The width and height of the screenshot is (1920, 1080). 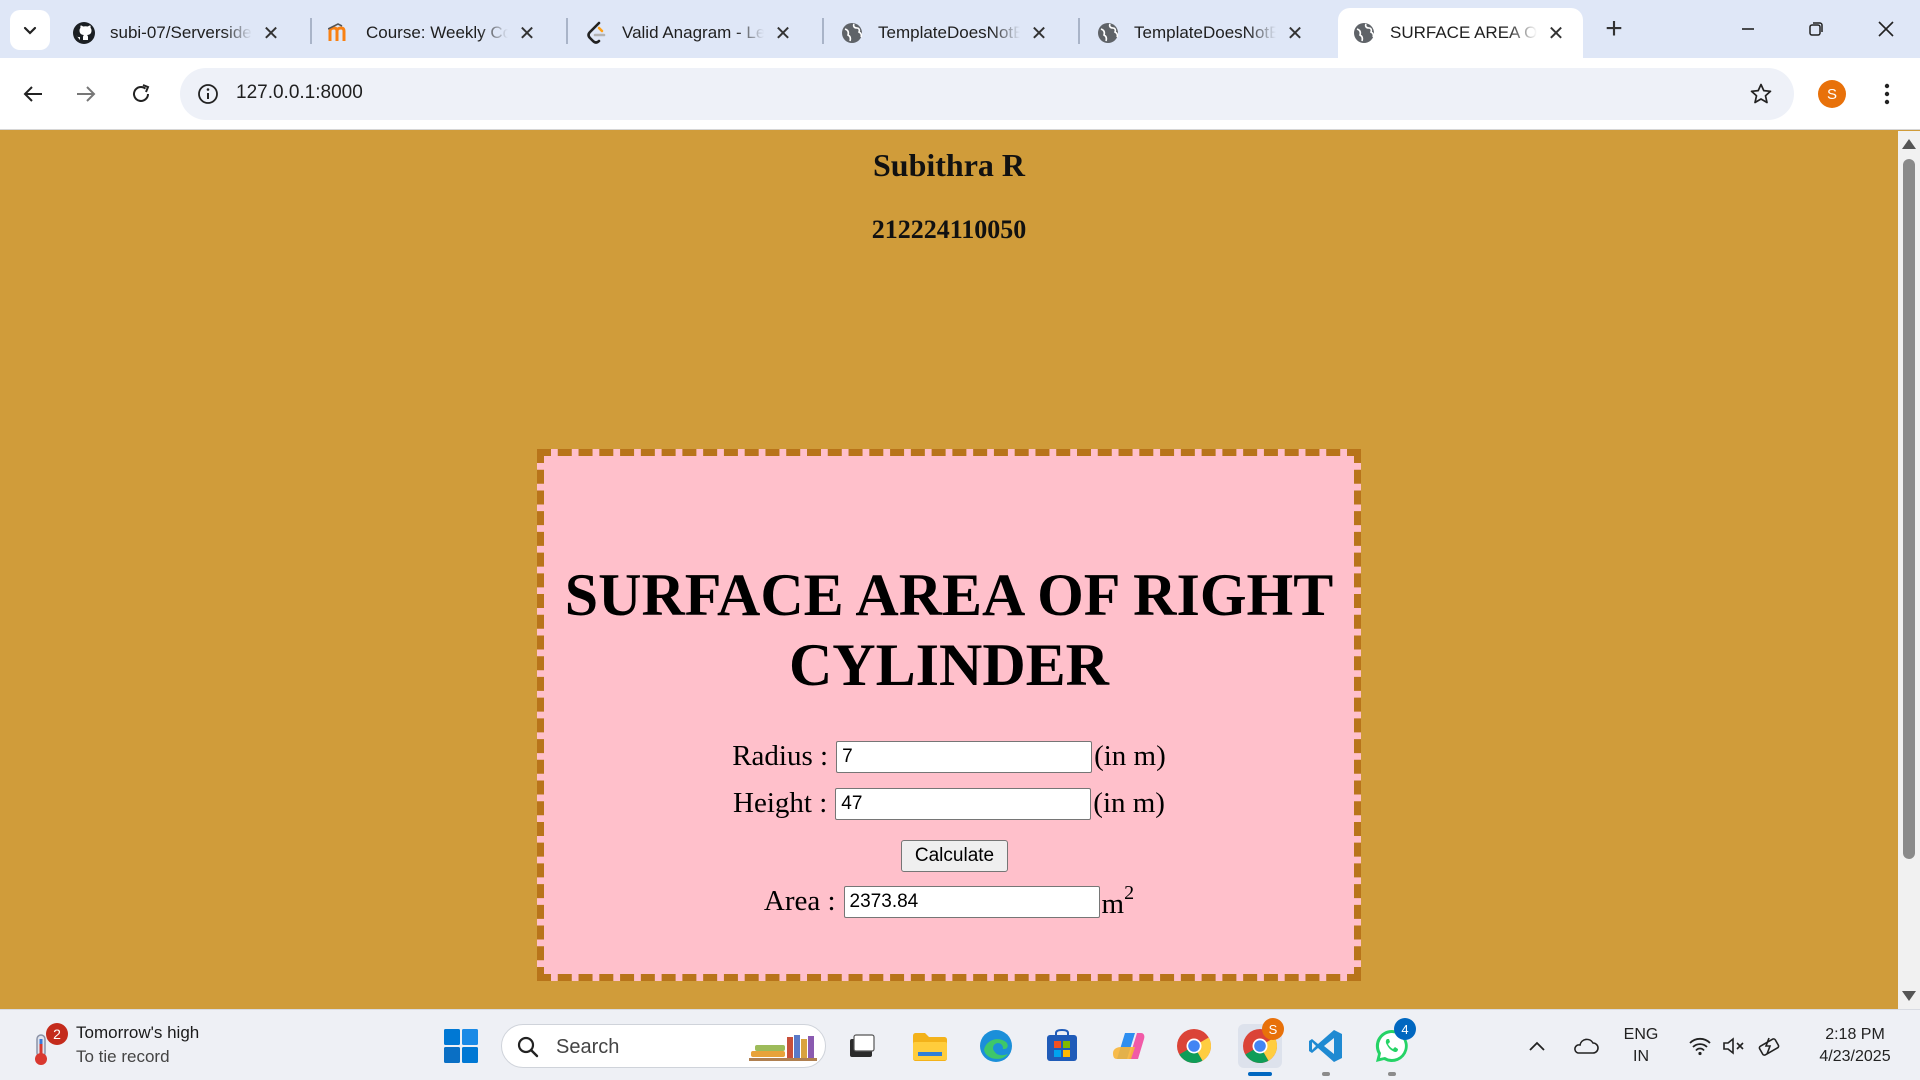 I want to click on chrome-button, so click(x=1194, y=1046).